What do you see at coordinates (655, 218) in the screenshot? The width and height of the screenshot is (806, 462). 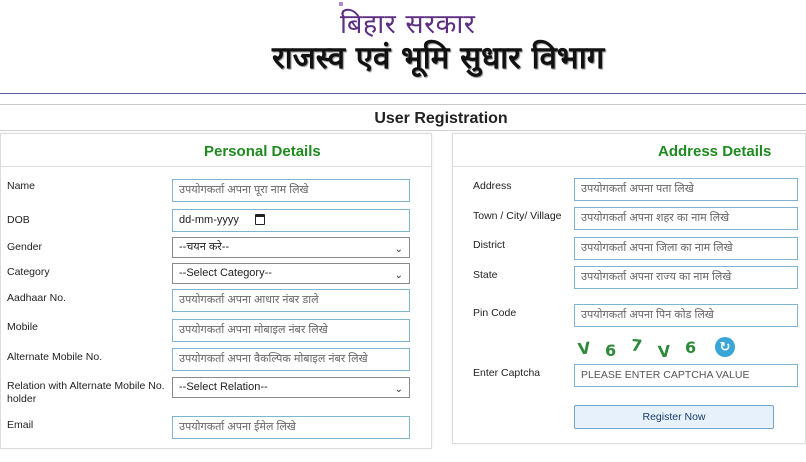 I see `town-placeholder: उपयोगकर्ता अपना शहर का नाम लिखे` at bounding box center [655, 218].